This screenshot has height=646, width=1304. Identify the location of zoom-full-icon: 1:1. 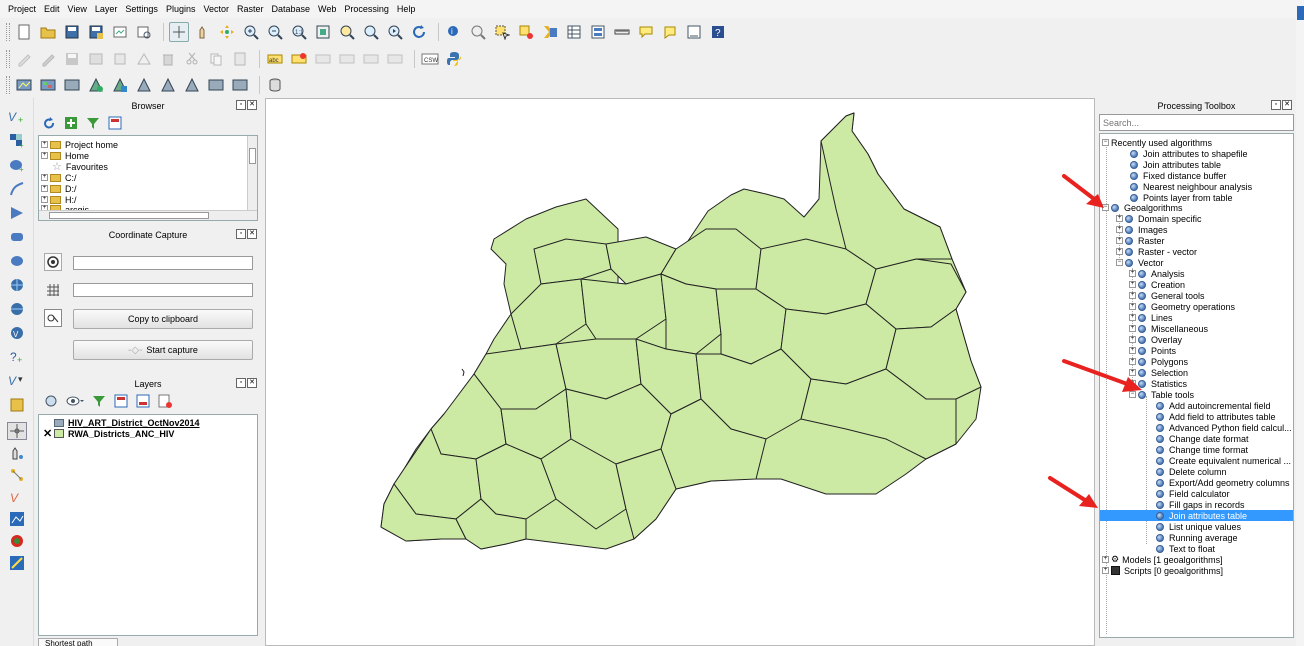
(299, 32).